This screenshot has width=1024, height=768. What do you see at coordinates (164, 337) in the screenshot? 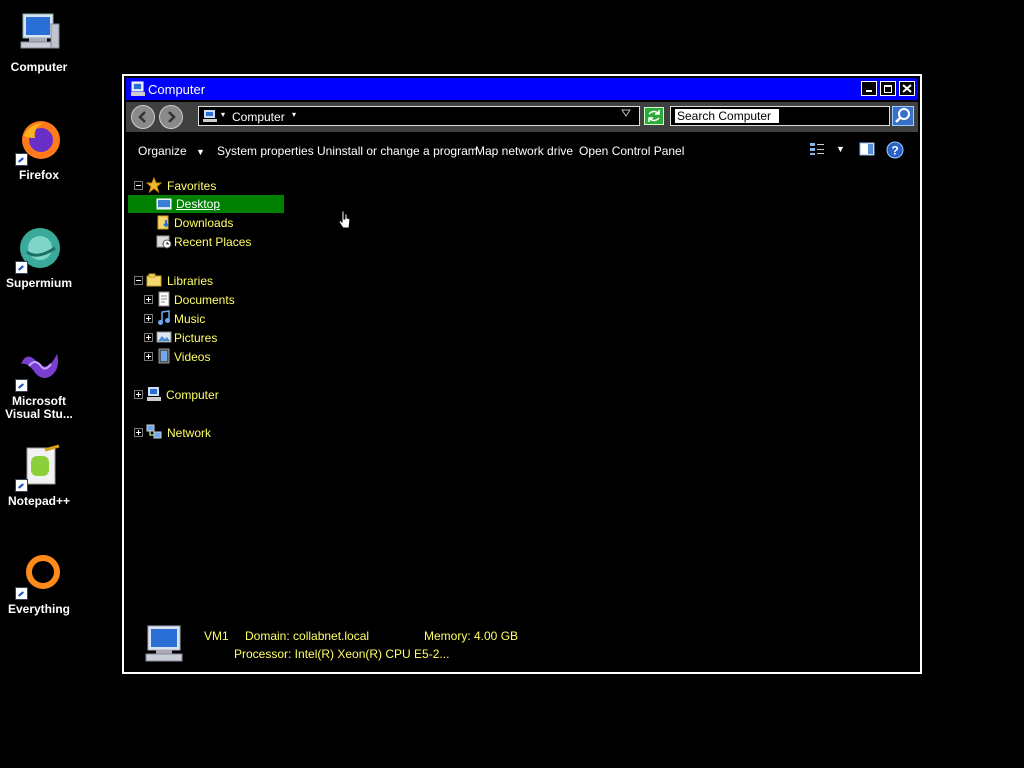
I see `pictures-icon` at bounding box center [164, 337].